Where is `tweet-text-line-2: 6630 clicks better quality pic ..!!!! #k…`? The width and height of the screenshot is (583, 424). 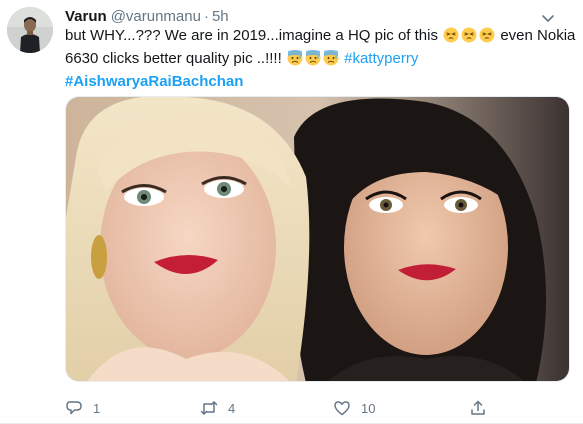
tweet-text-line-2: 6630 clicks better quality pic ..!!!! #k… is located at coordinates (317, 60).